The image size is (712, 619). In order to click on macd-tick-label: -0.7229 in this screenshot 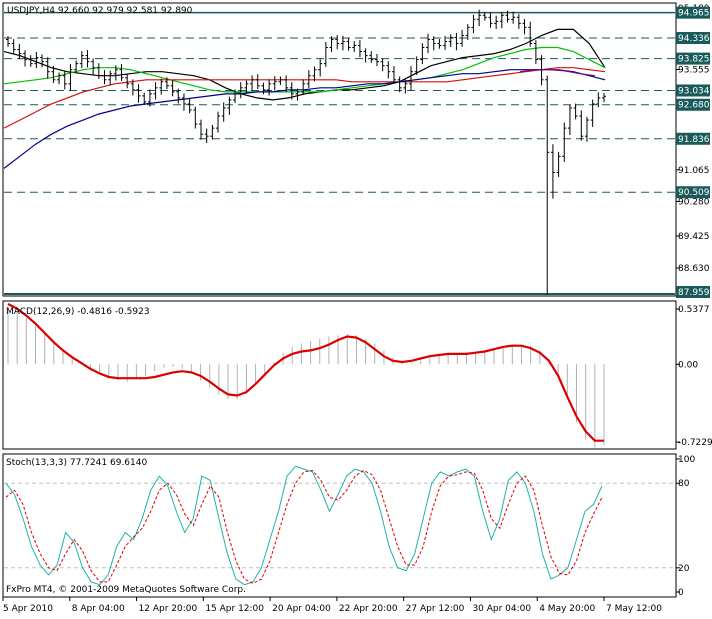, I will do `click(695, 443)`.